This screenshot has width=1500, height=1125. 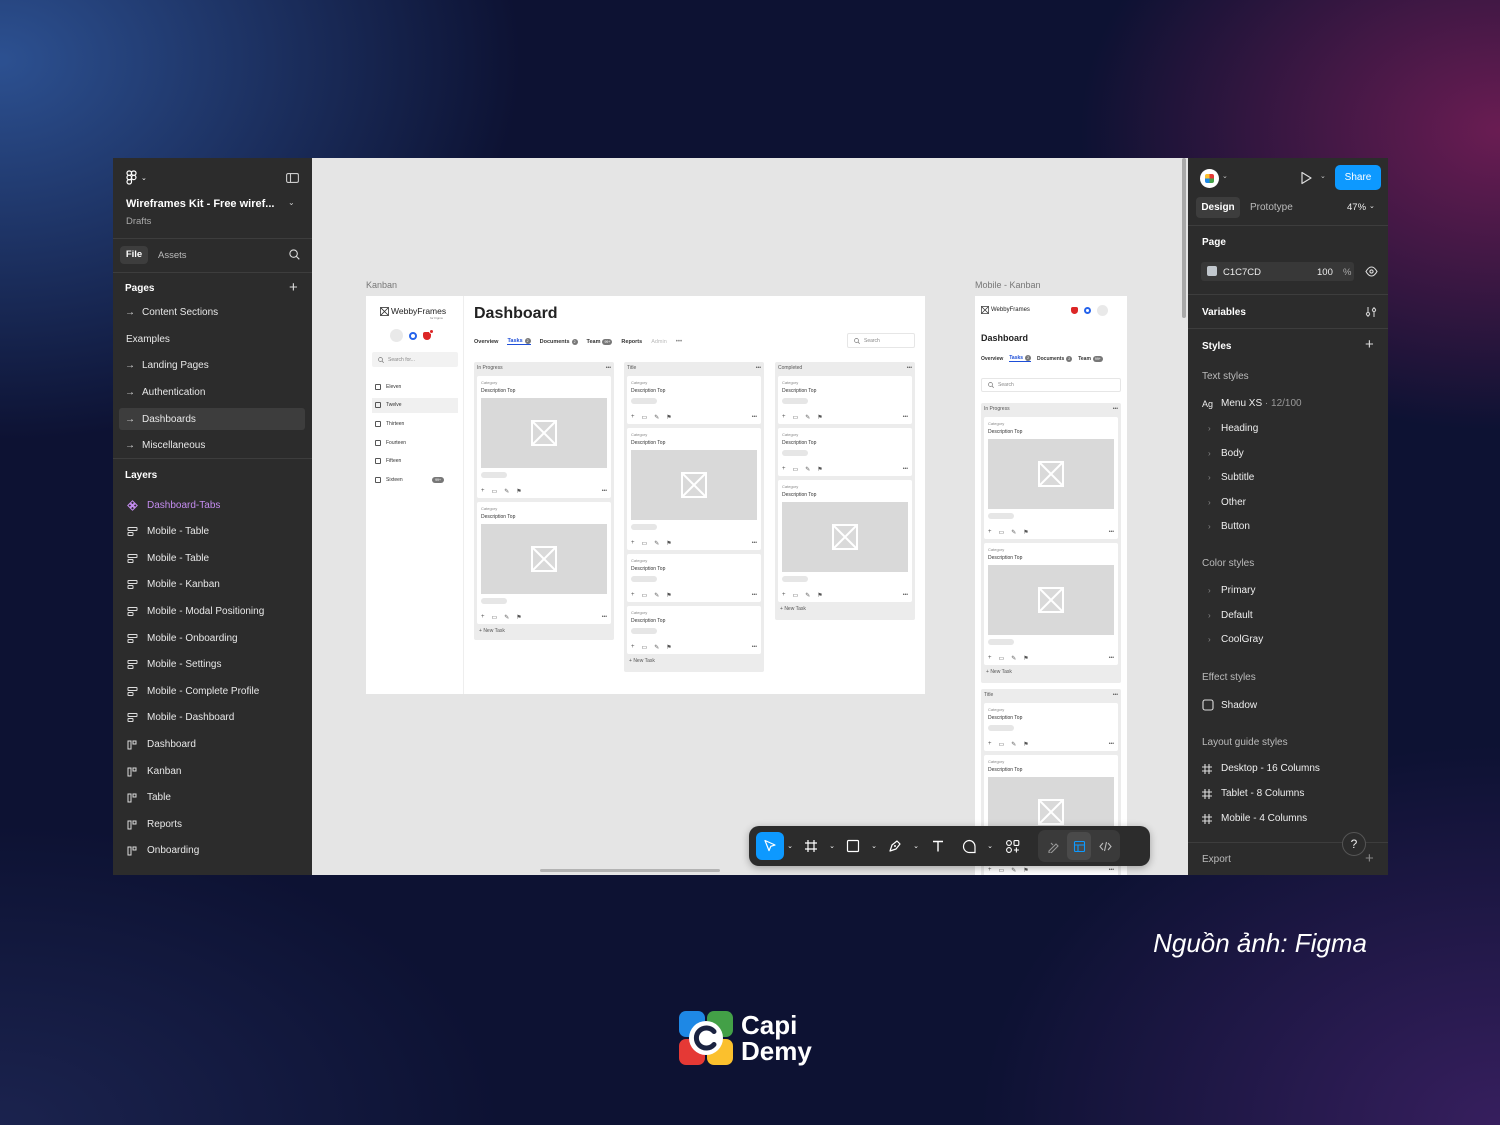 What do you see at coordinates (1371, 312) in the screenshot?
I see `variables-settings-icon` at bounding box center [1371, 312].